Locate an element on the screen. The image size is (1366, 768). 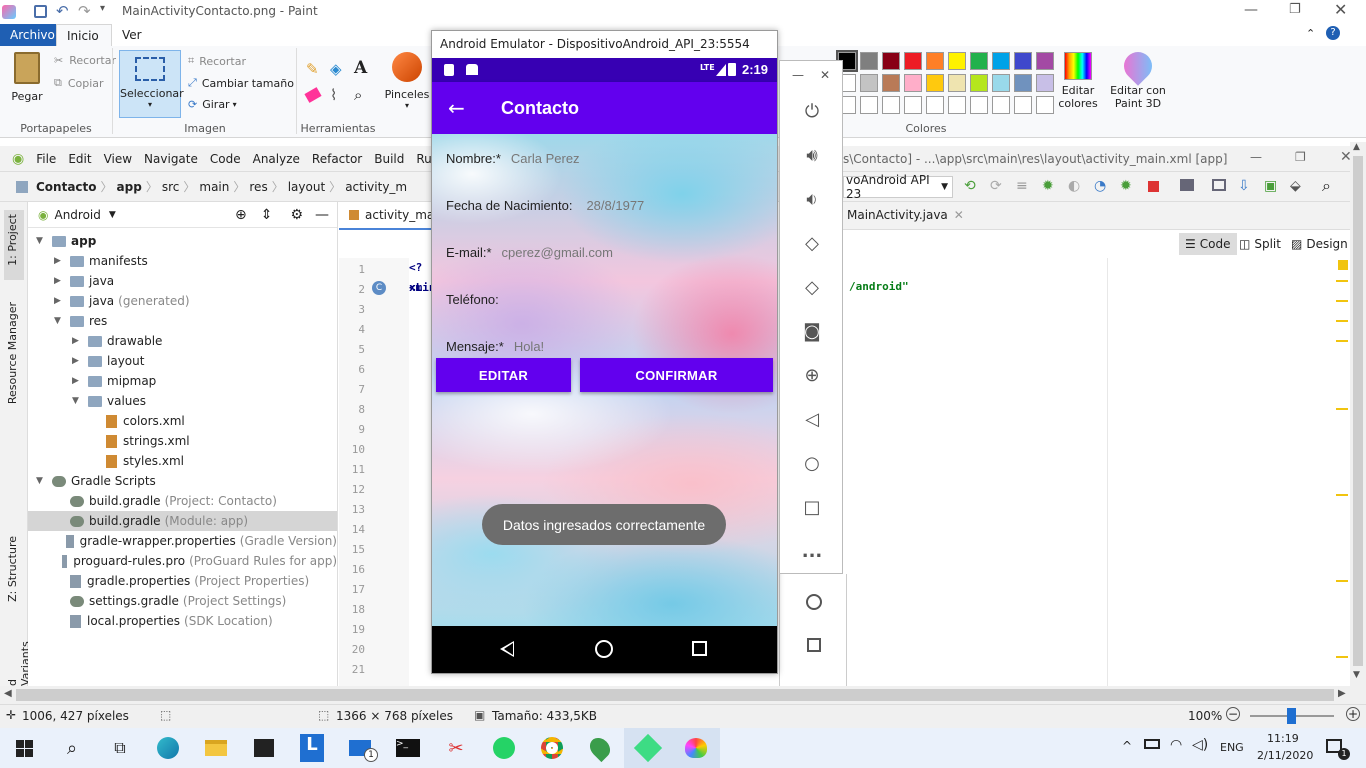
tree-item: ▶ drawable is located at coordinates (182, 341).